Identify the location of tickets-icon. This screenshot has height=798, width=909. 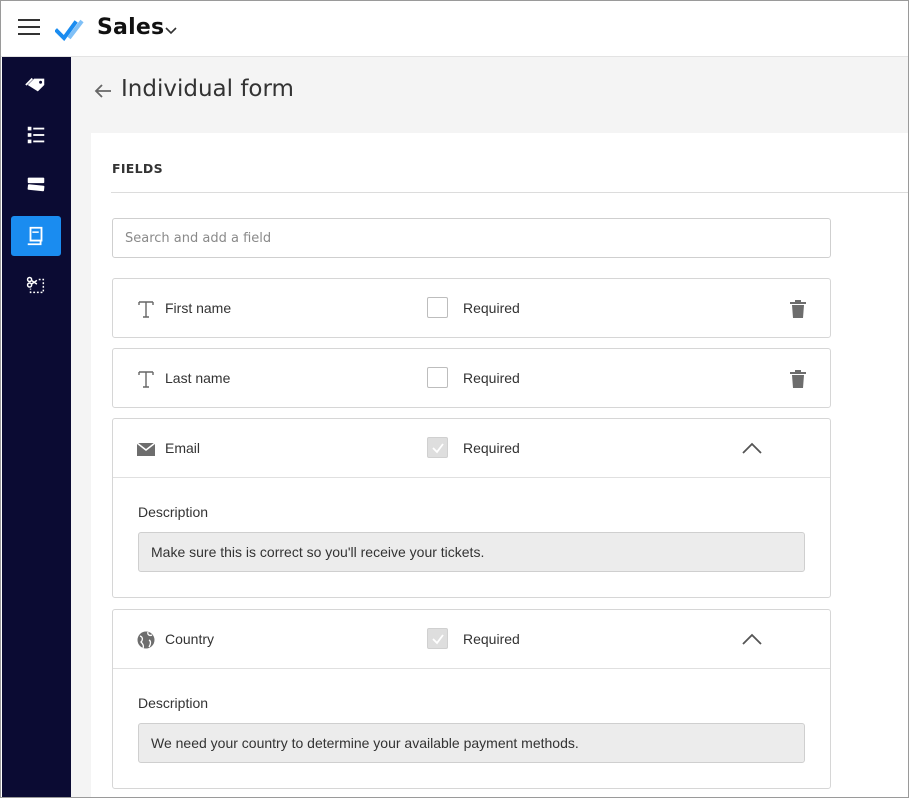
(35, 84).